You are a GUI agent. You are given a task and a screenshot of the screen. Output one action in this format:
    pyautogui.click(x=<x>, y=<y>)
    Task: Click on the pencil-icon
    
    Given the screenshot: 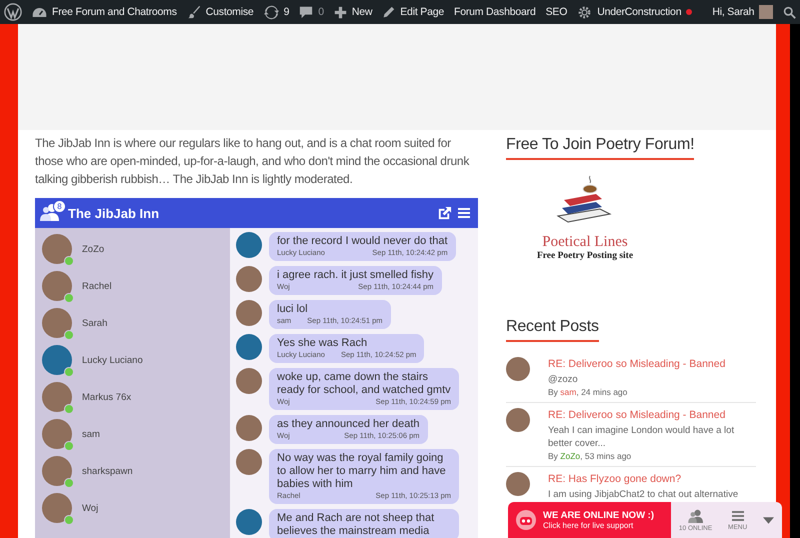 What is the action you would take?
    pyautogui.click(x=389, y=12)
    